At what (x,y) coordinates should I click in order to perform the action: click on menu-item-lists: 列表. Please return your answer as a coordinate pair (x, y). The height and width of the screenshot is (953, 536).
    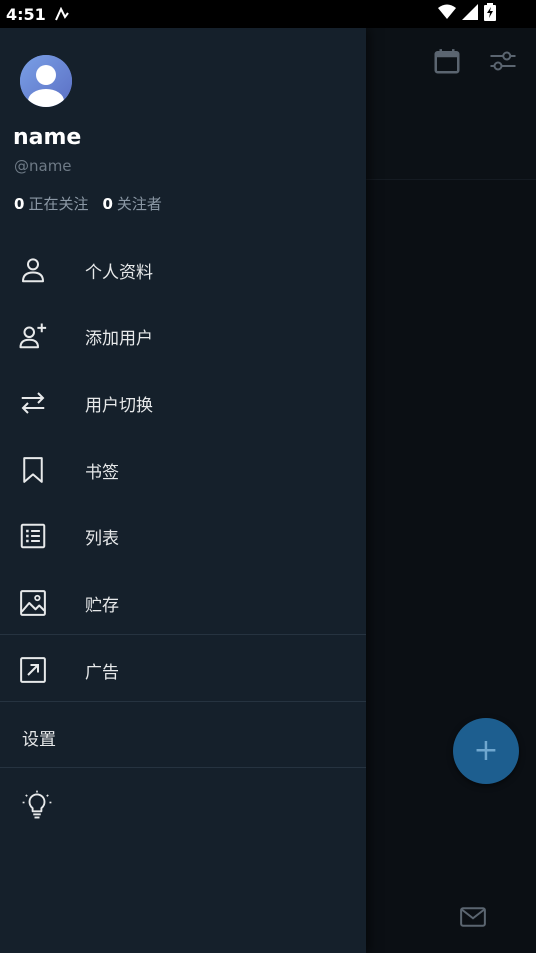
    Looking at the image, I should click on (183, 536).